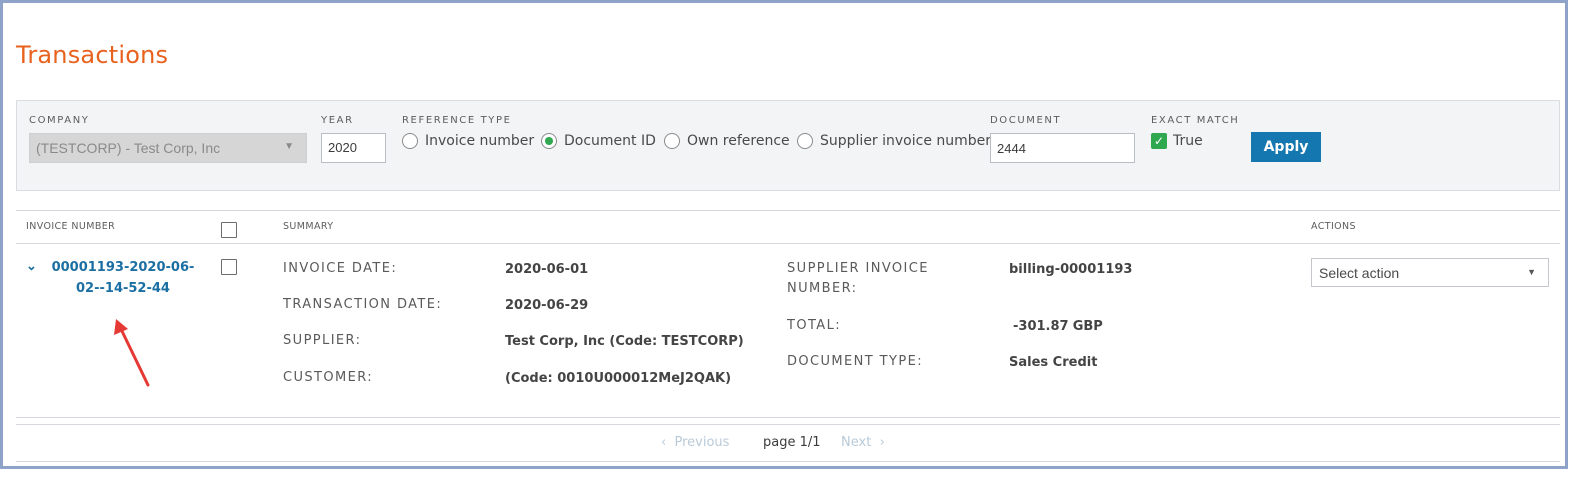  I want to click on radio-own-reference: Own reference, so click(727, 141).